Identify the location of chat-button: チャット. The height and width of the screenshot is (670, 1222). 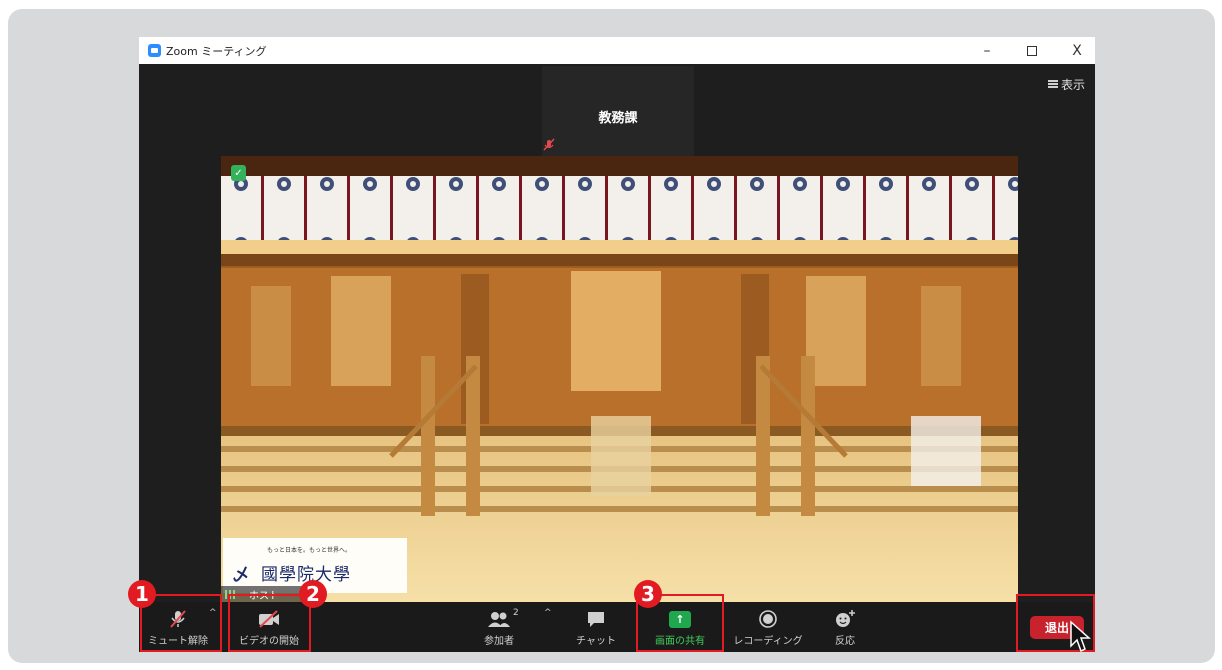
(596, 627).